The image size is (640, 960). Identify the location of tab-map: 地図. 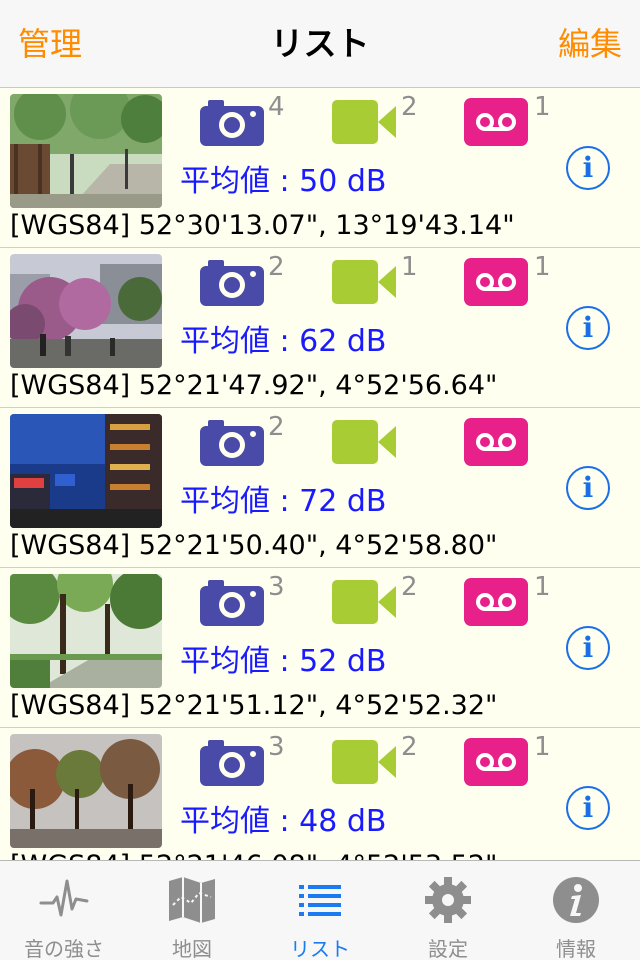
(192, 910).